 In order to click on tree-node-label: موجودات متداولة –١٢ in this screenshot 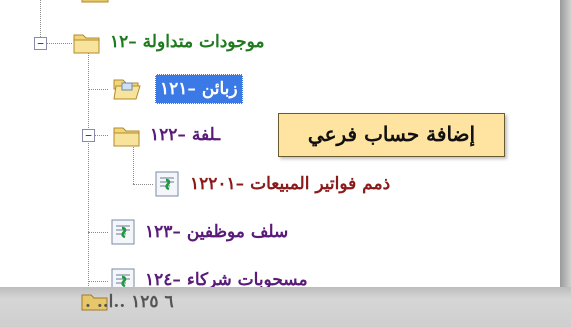, I will do `click(187, 42)`.